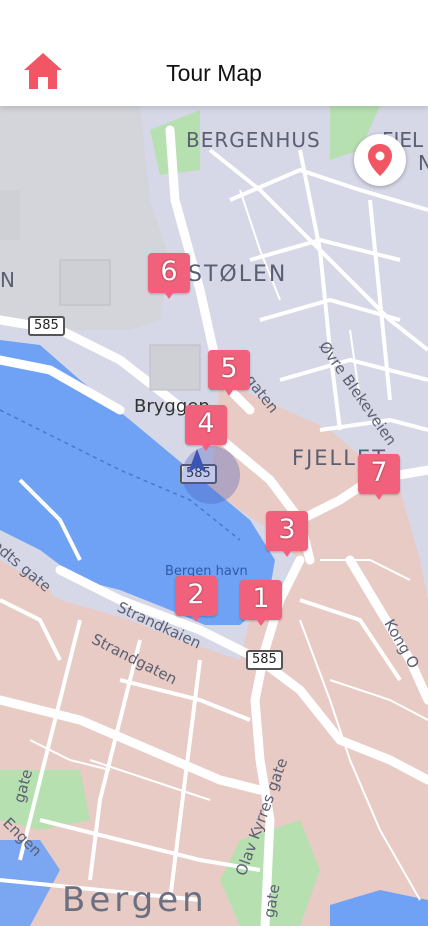  I want to click on marker-number: 4, so click(206, 423).